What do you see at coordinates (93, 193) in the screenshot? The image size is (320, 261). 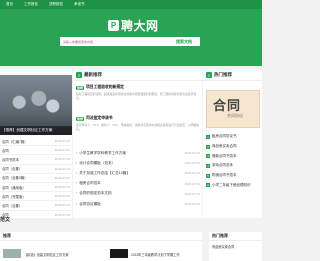 I see `item-title: 合同的规定范本文档` at bounding box center [93, 193].